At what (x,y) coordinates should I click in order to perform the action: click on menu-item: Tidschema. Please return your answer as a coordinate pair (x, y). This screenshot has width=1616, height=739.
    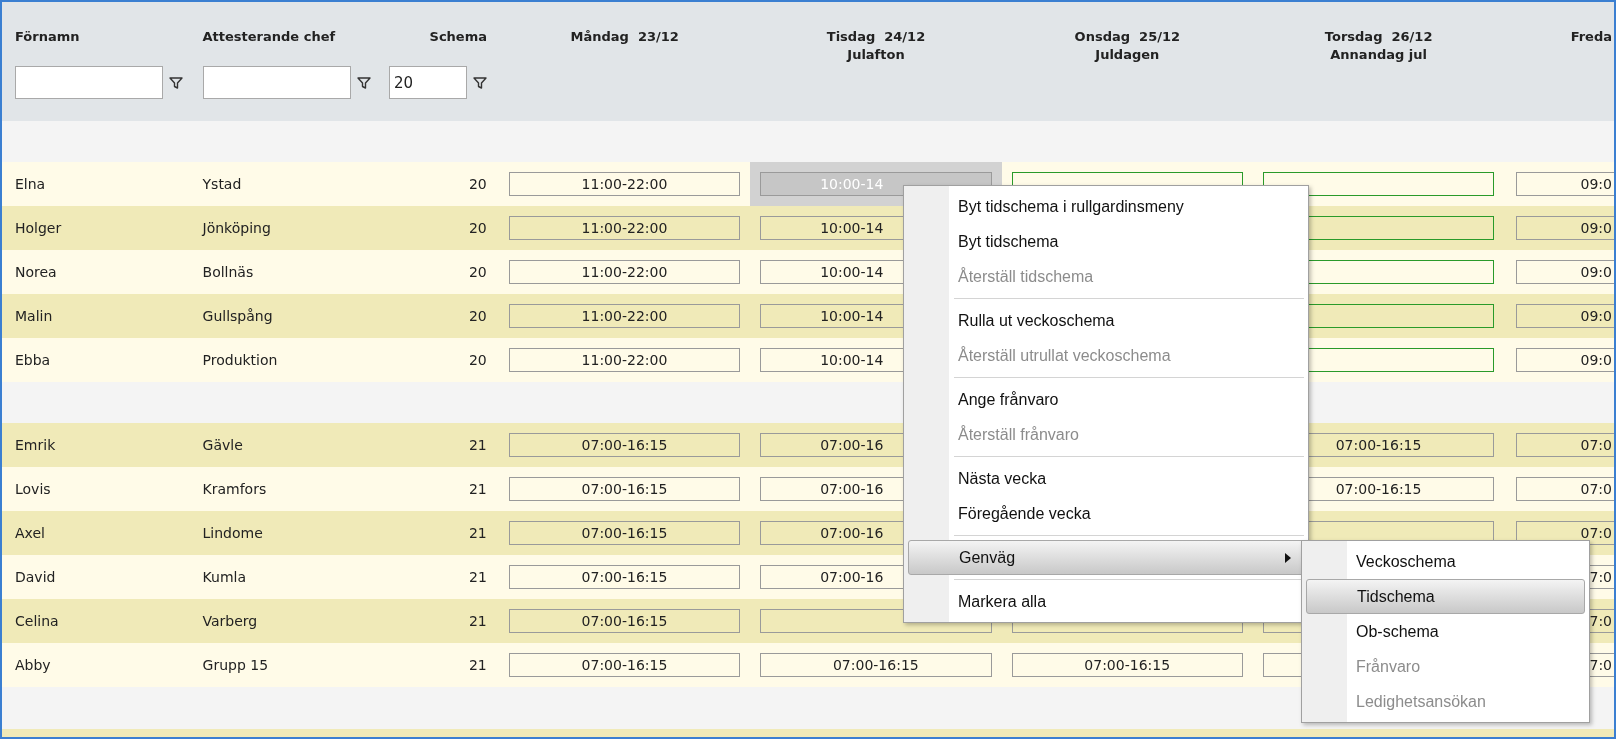
    Looking at the image, I should click on (1445, 596).